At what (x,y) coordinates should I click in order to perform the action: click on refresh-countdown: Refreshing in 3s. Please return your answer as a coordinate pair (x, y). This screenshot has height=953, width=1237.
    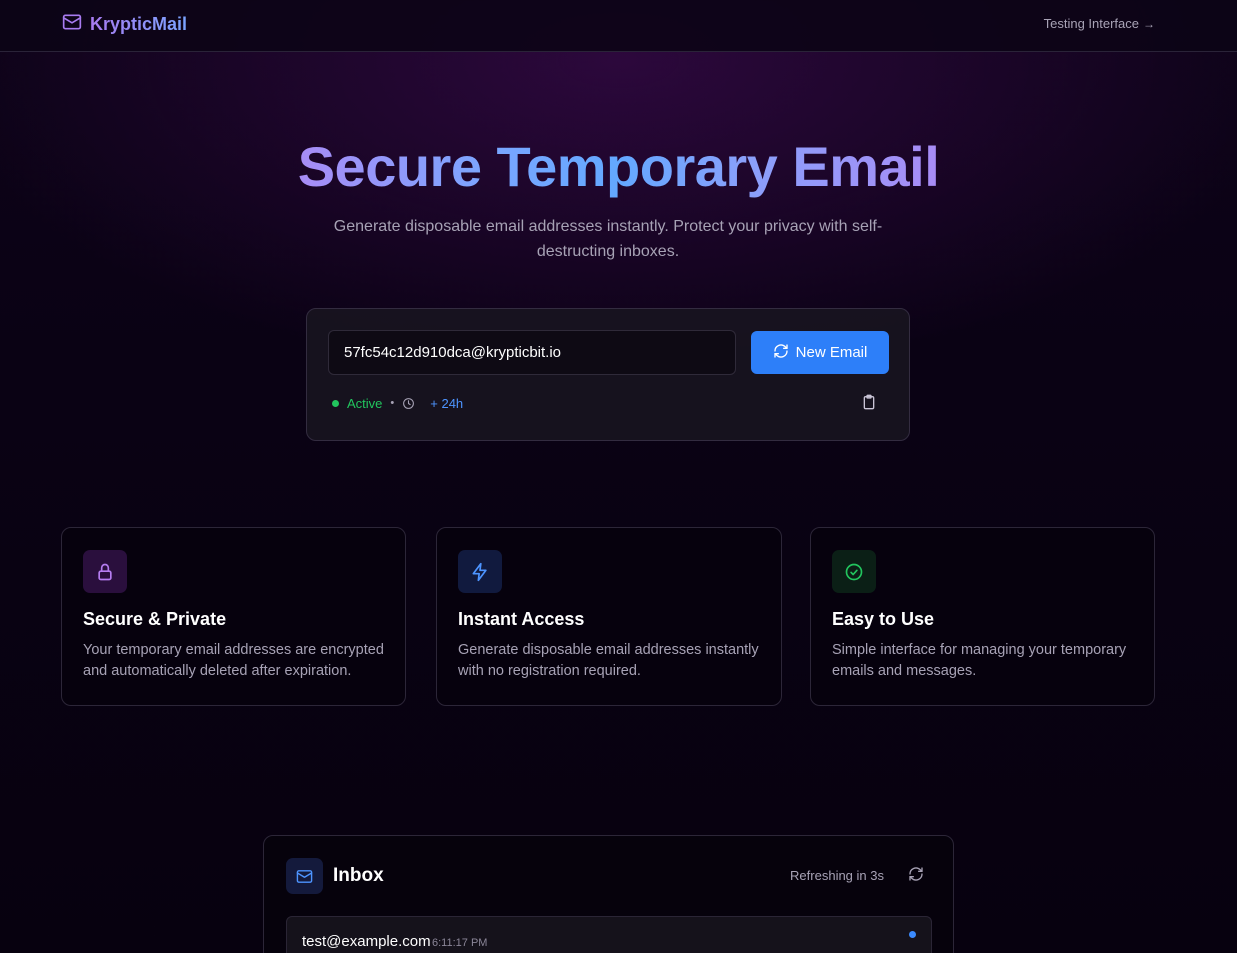
    Looking at the image, I should click on (837, 875).